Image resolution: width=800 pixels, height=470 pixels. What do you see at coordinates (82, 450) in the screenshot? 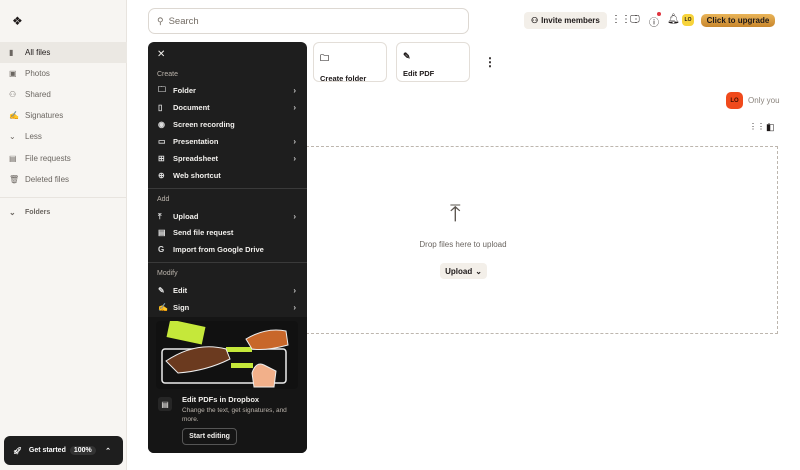
I see `progress-badge: 100%` at bounding box center [82, 450].